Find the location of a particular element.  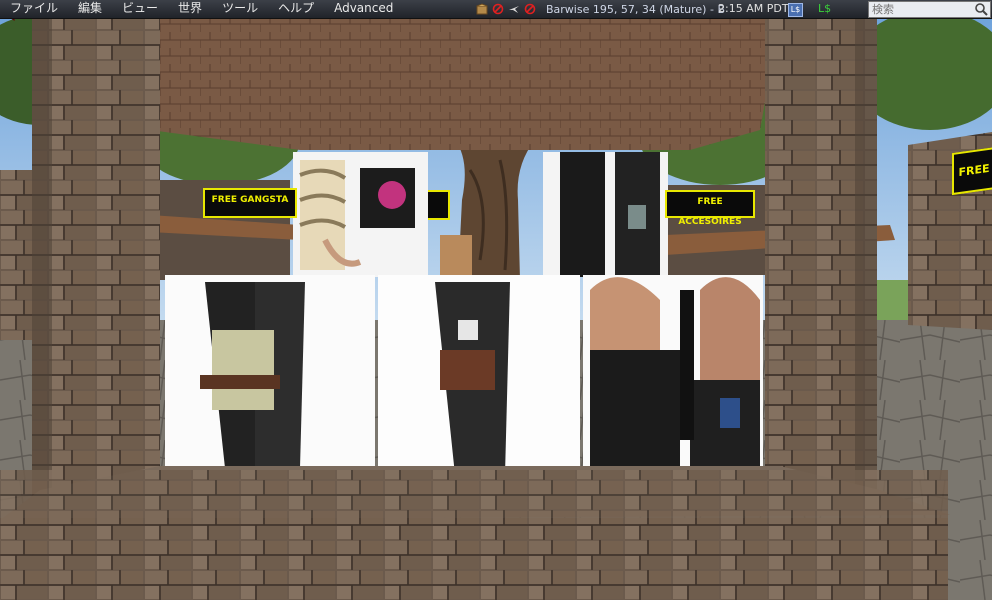

sign-free-right-text: FREE is located at coordinates (974, 170).